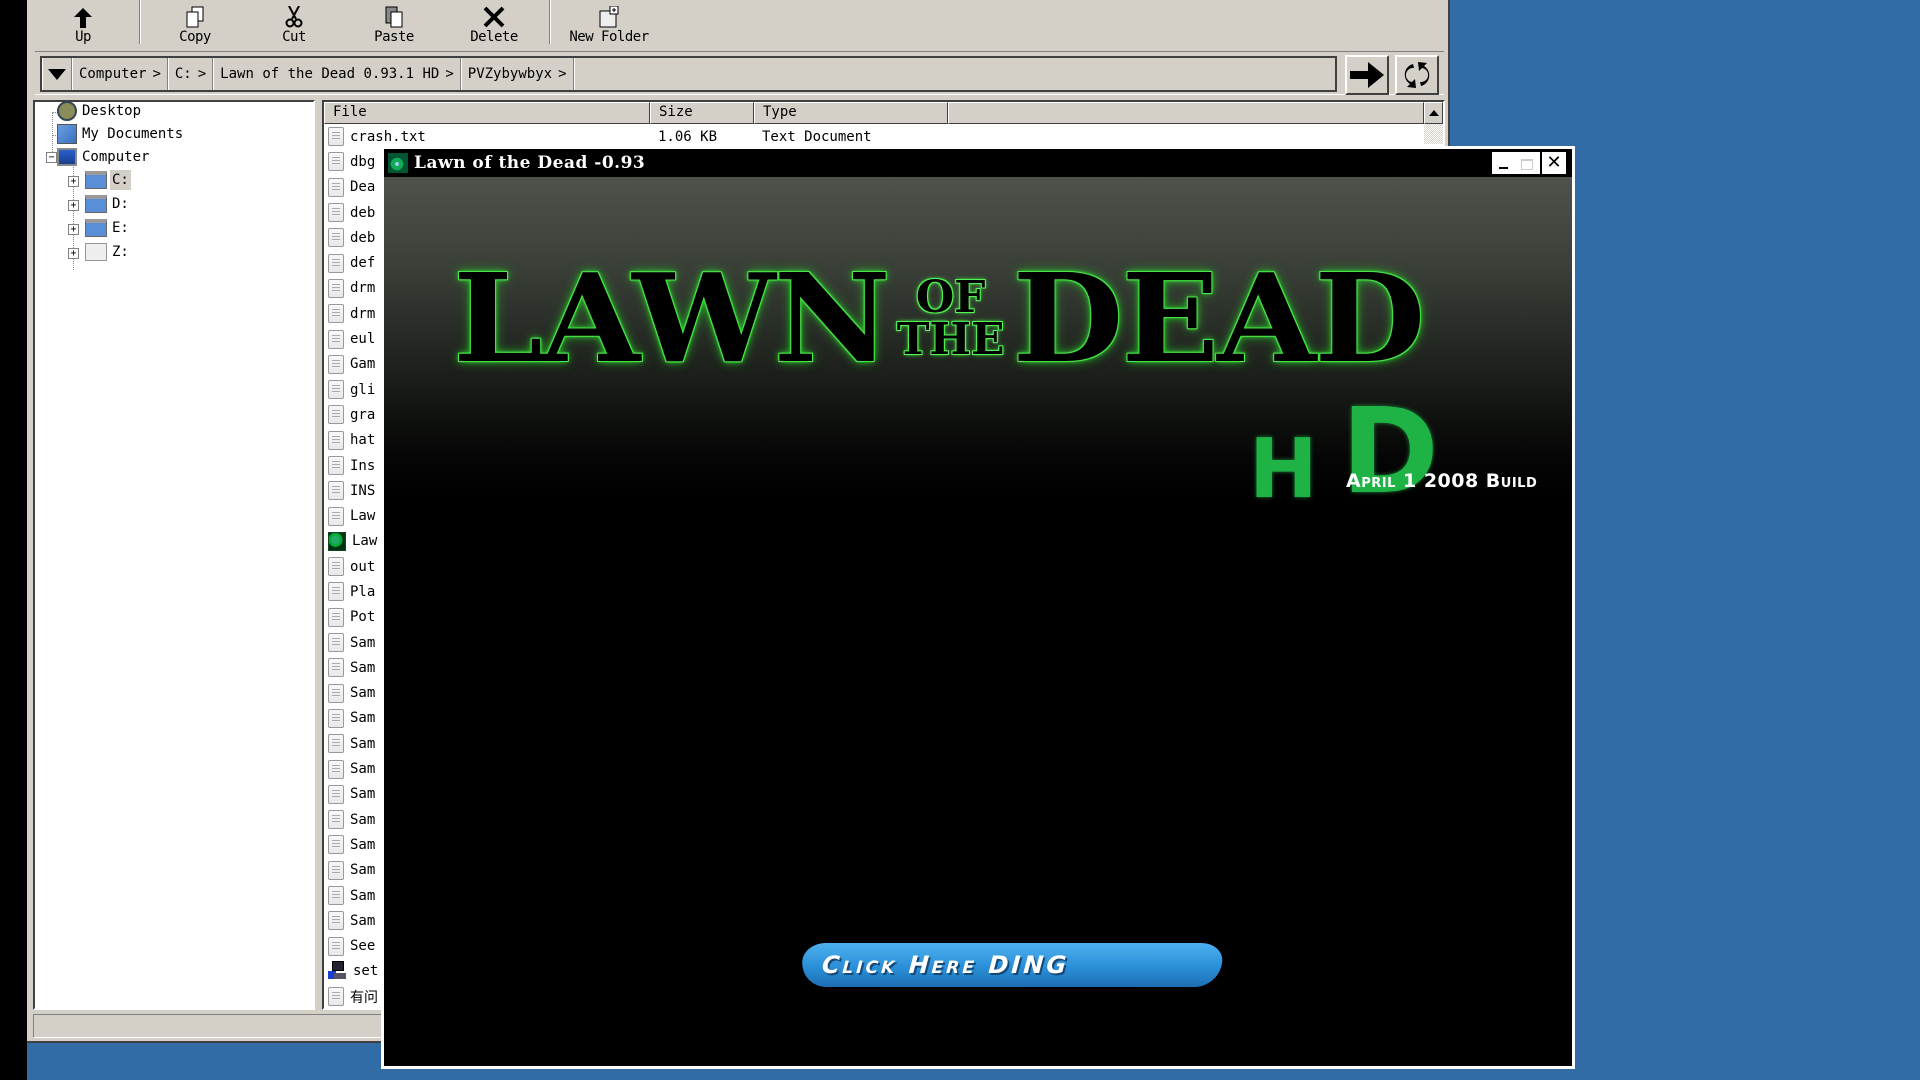 The height and width of the screenshot is (1080, 1920). I want to click on history-dropdown-button, so click(57, 74).